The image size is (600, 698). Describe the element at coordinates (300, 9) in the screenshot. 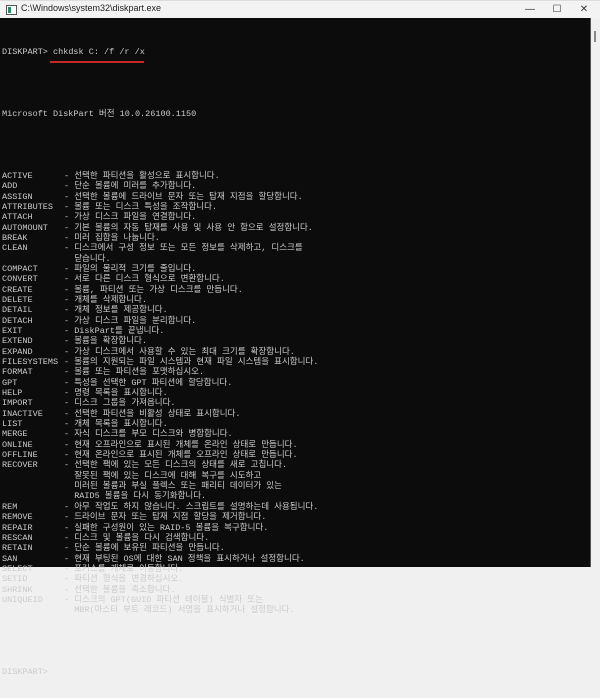

I see `title-bar: C:\Windows\system32\diskpart.exe — ☐ ✕` at that location.